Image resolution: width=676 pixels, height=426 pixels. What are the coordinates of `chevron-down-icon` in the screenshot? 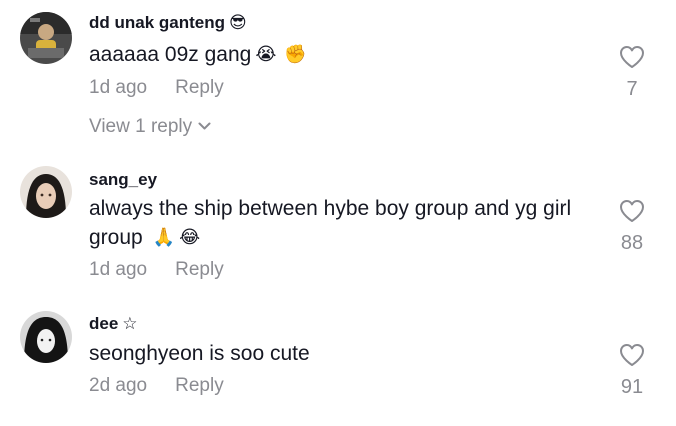 It's located at (204, 125).